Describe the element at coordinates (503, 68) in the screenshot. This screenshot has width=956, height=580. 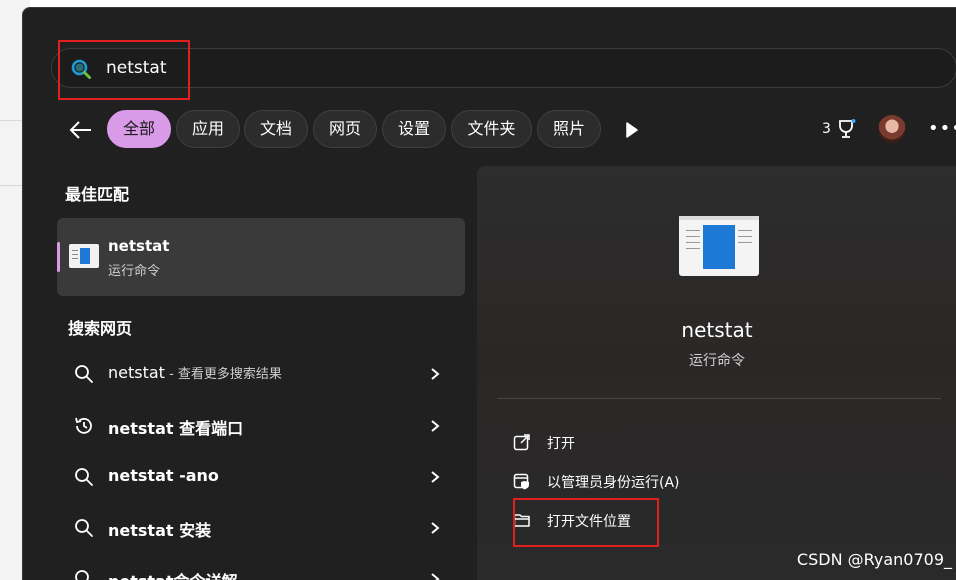
I see `search-input: netstat` at that location.